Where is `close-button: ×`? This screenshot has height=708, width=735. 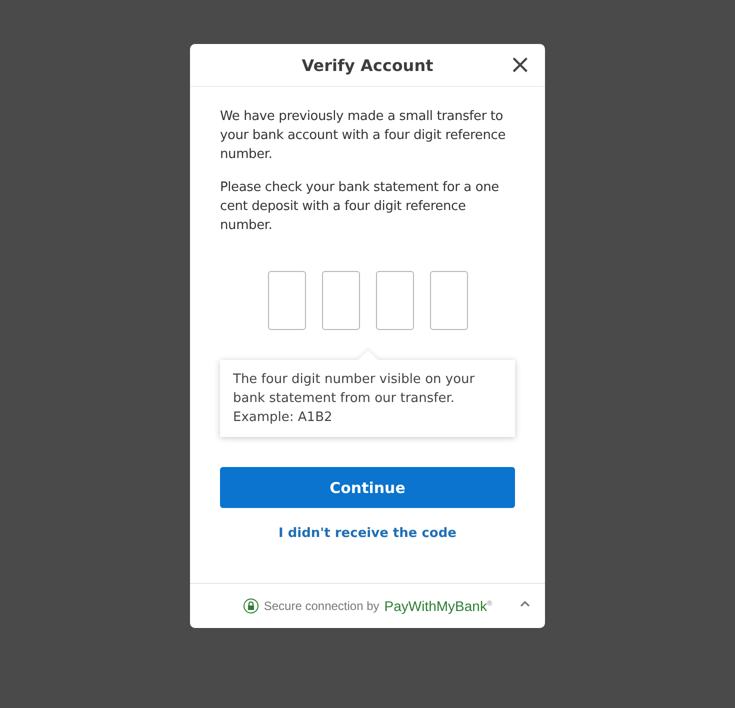 close-button: × is located at coordinates (520, 65).